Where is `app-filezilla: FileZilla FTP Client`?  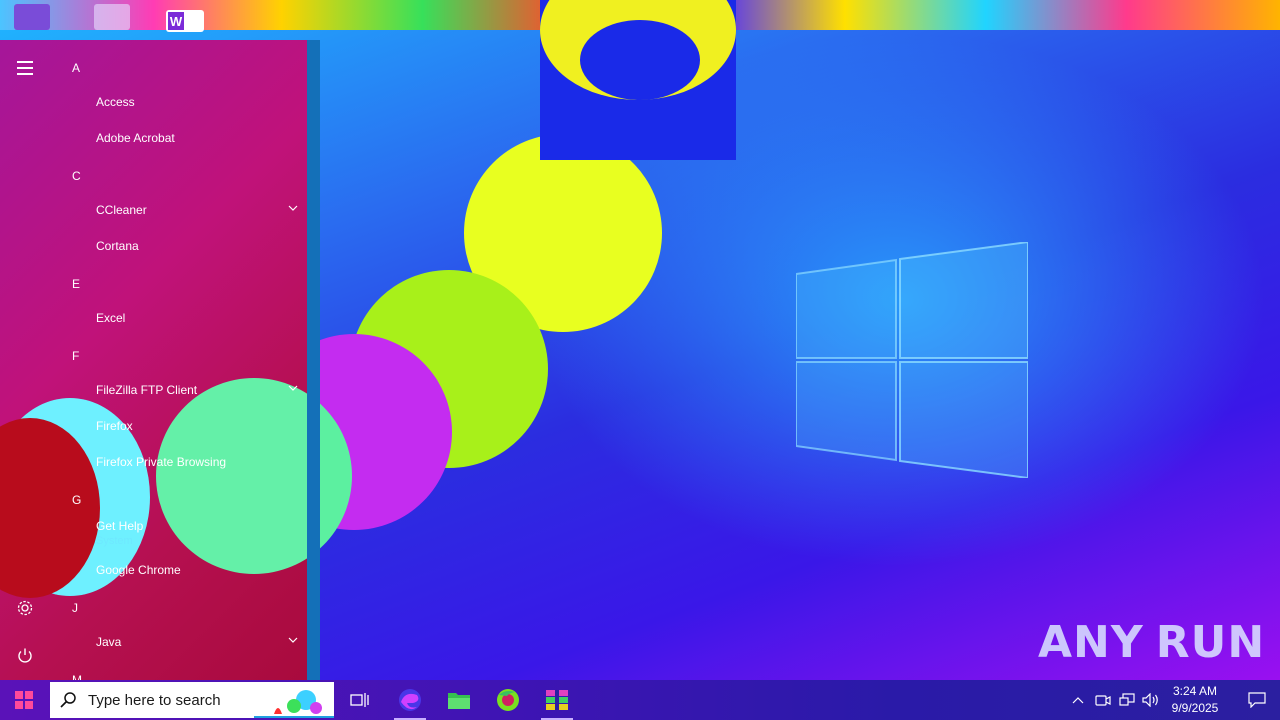
app-filezilla: FileZilla FTP Client is located at coordinates (146, 390).